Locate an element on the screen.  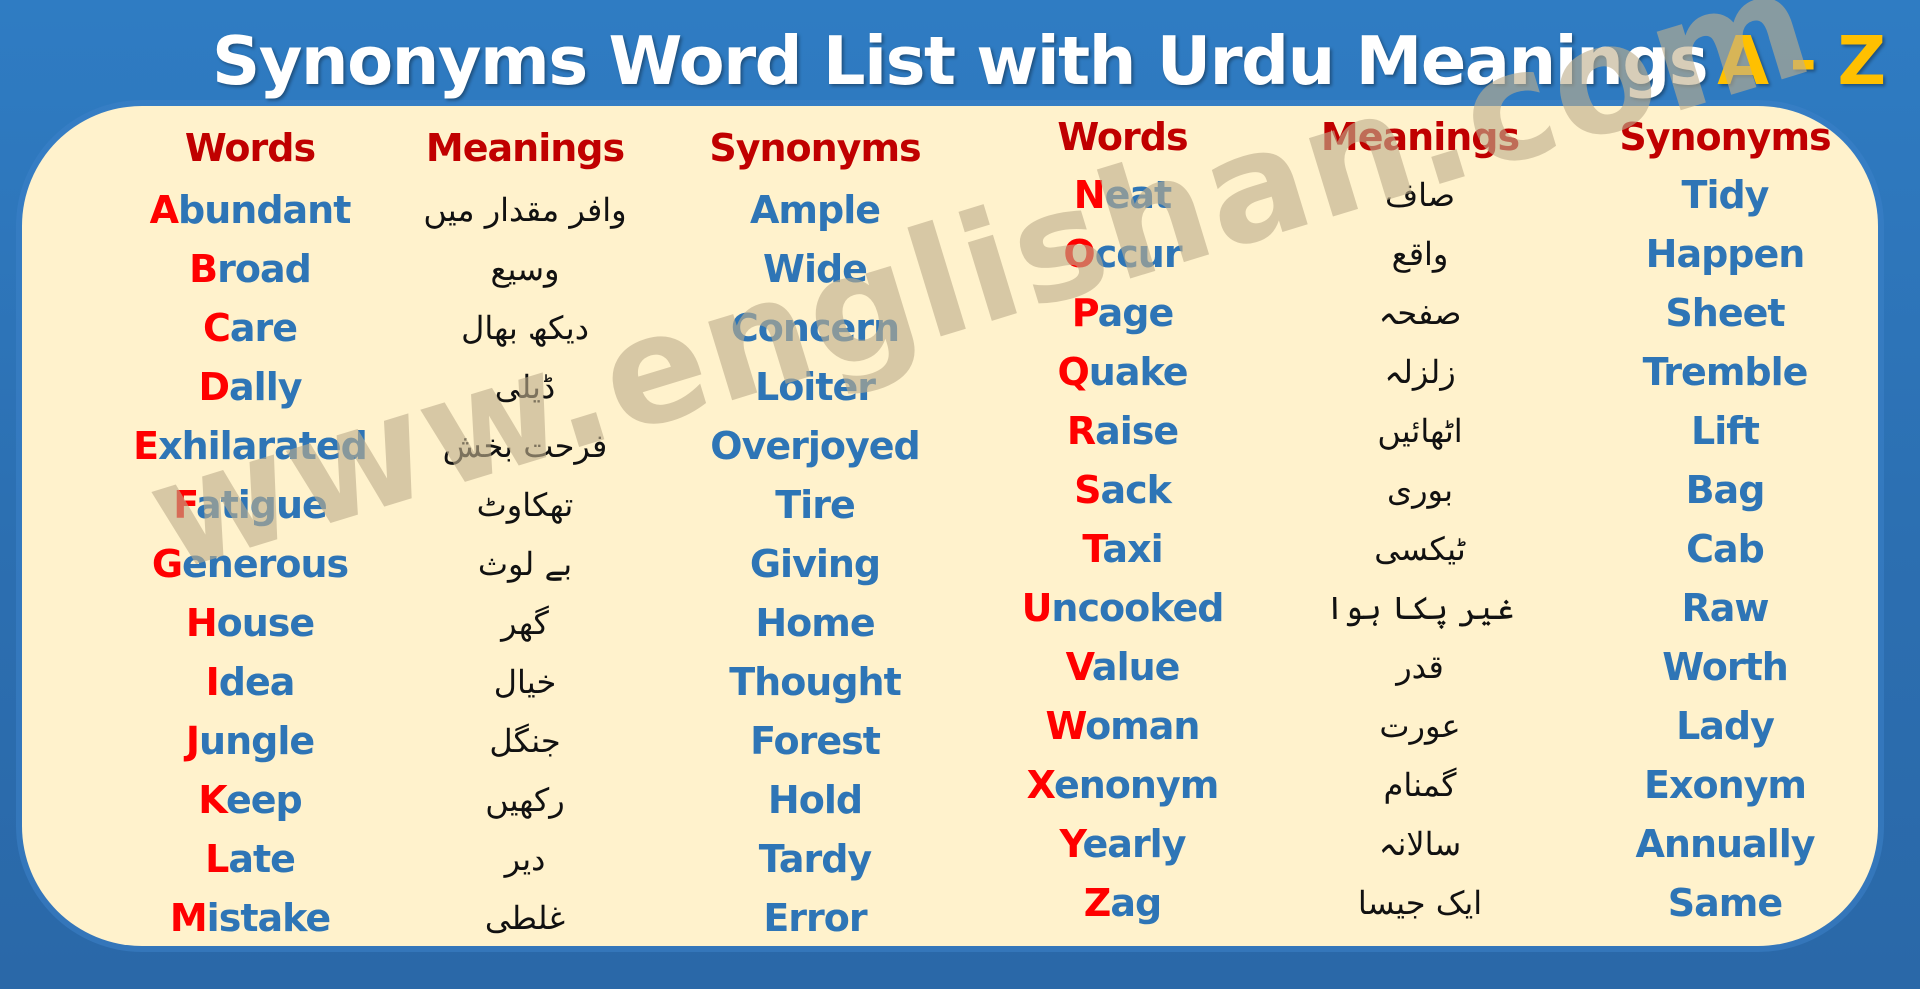
word-entry: Jungle is located at coordinates (250, 741).